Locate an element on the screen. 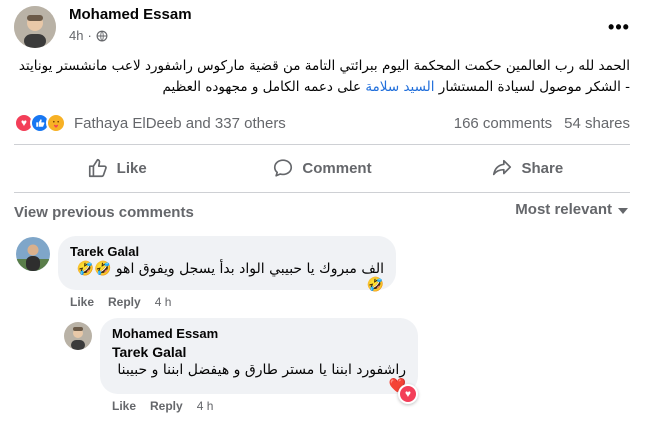  share-button-label: Share is located at coordinates (542, 168).